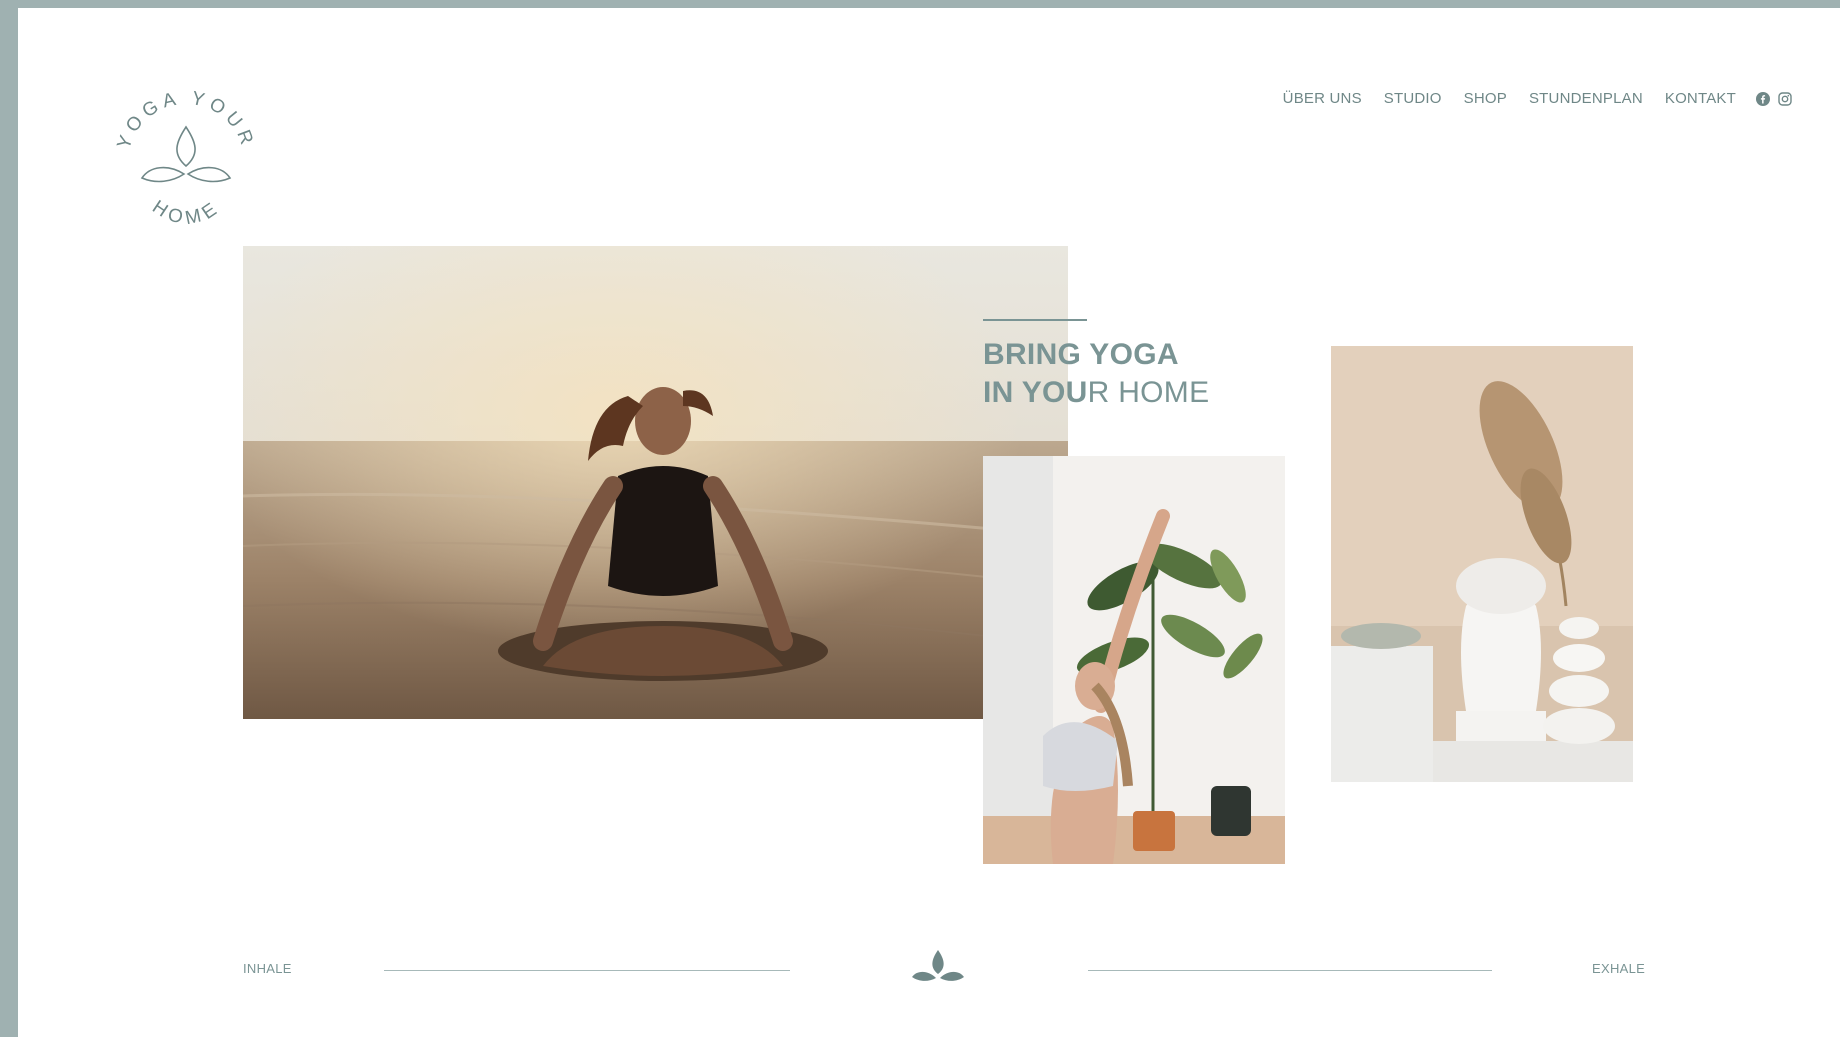  Describe the element at coordinates (1763, 98) in the screenshot. I see `facebook-icon` at that location.